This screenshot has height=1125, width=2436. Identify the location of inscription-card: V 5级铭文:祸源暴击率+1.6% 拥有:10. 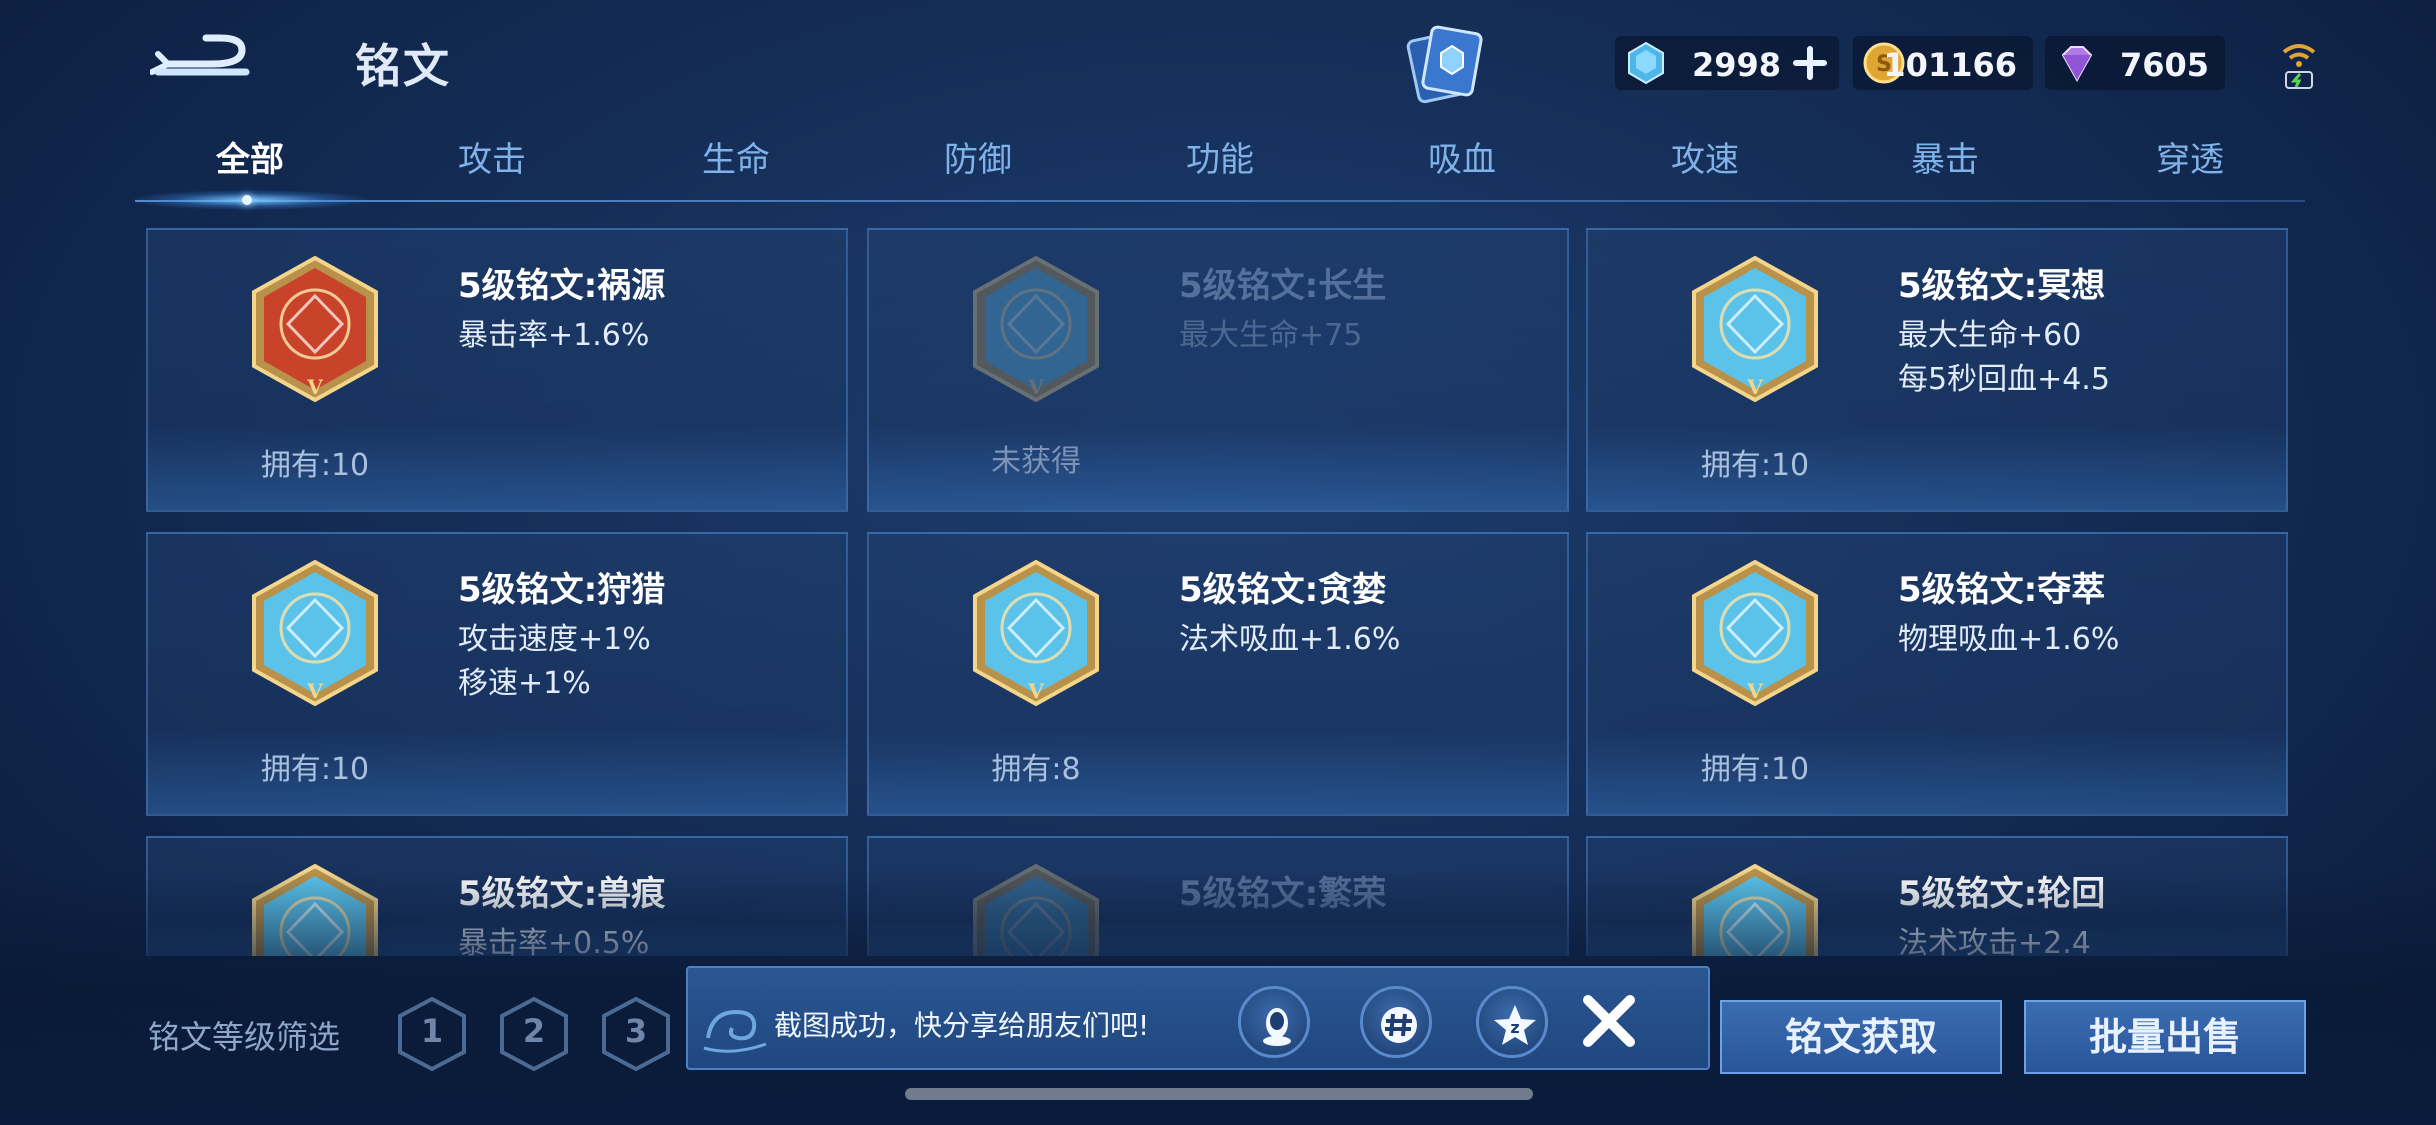
(497, 370).